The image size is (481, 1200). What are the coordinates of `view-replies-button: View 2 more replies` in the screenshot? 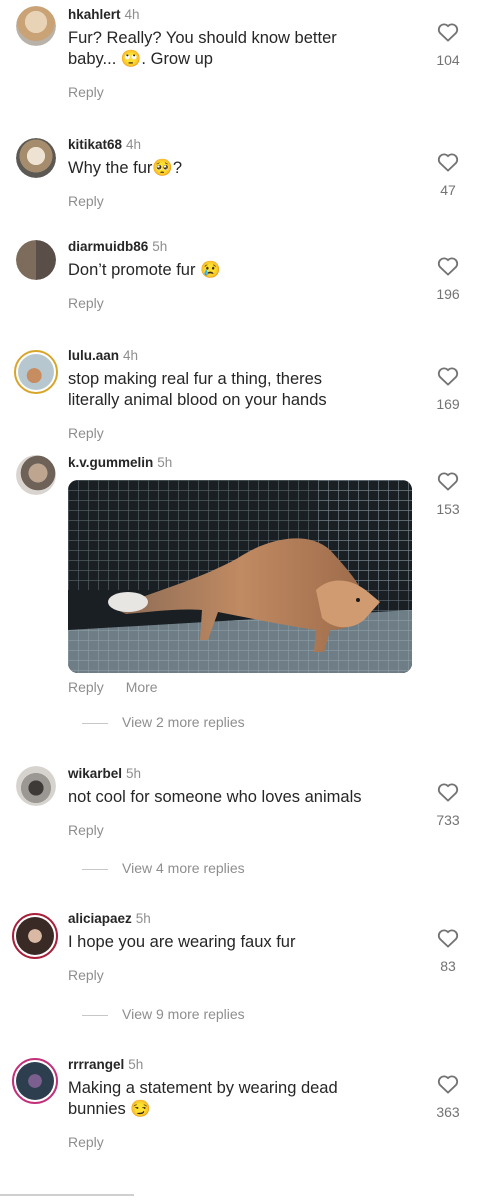 It's located at (163, 722).